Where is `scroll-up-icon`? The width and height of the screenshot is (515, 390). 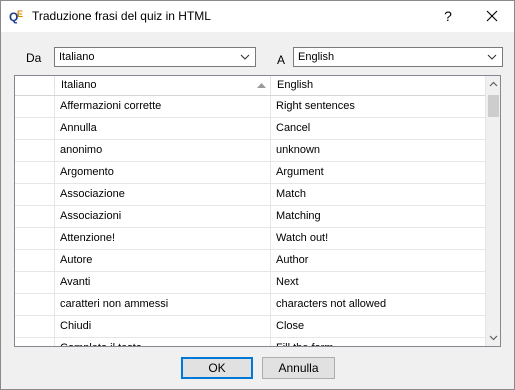
scroll-up-icon is located at coordinates (493, 84).